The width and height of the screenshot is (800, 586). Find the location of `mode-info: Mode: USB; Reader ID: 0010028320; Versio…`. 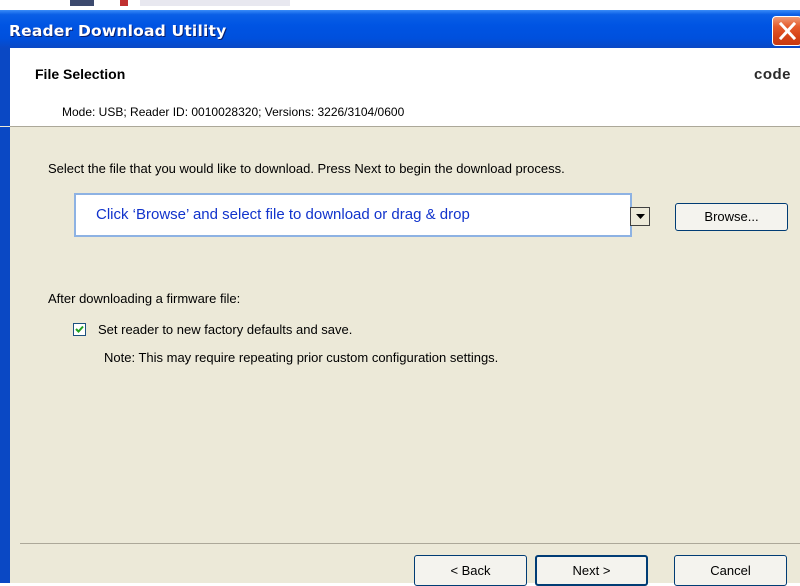

mode-info: Mode: USB; Reader ID: 0010028320; Versio… is located at coordinates (233, 112).